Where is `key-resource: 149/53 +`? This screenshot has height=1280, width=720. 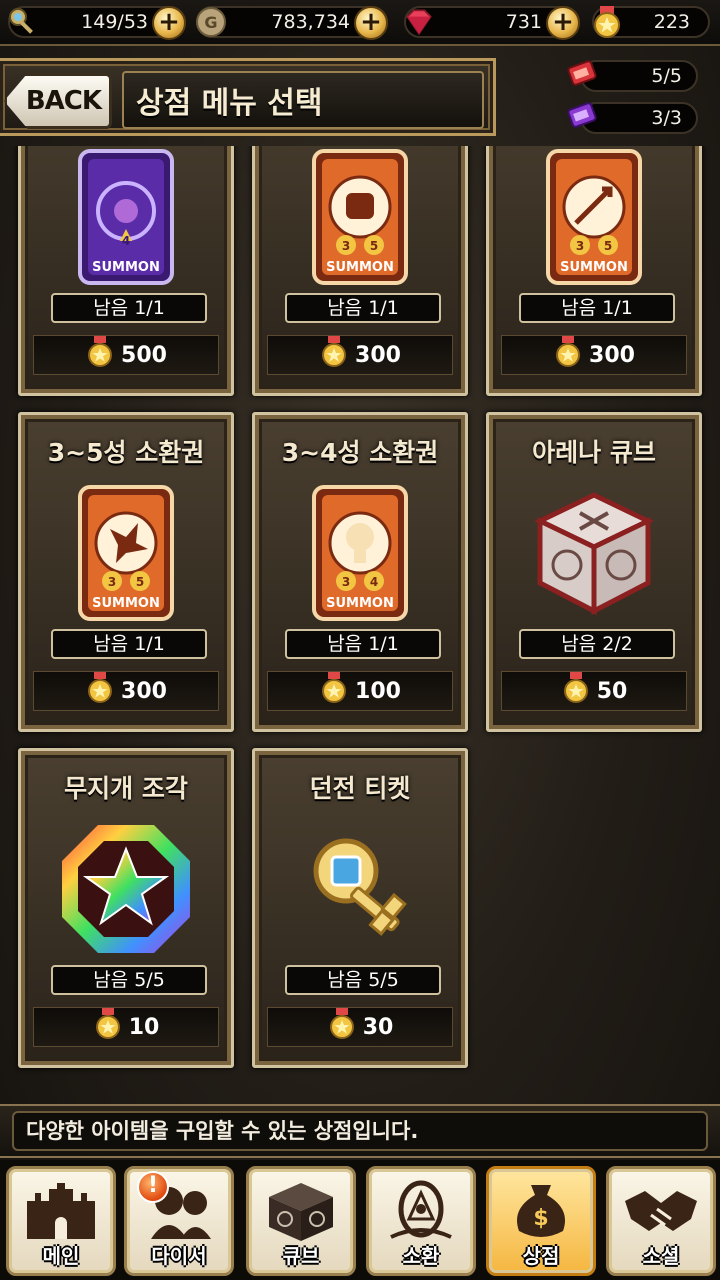
key-resource: 149/53 + is located at coordinates (96, 22).